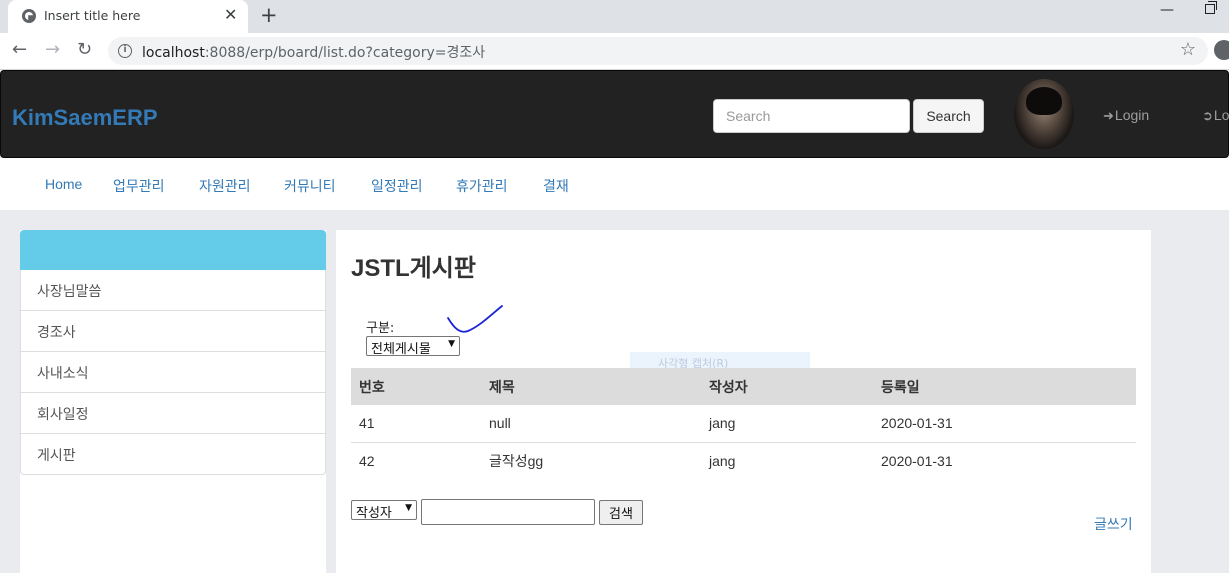 Image resolution: width=1229 pixels, height=573 pixels. I want to click on sidebar-item-ceo-message: 사장님말씀, so click(173, 290).